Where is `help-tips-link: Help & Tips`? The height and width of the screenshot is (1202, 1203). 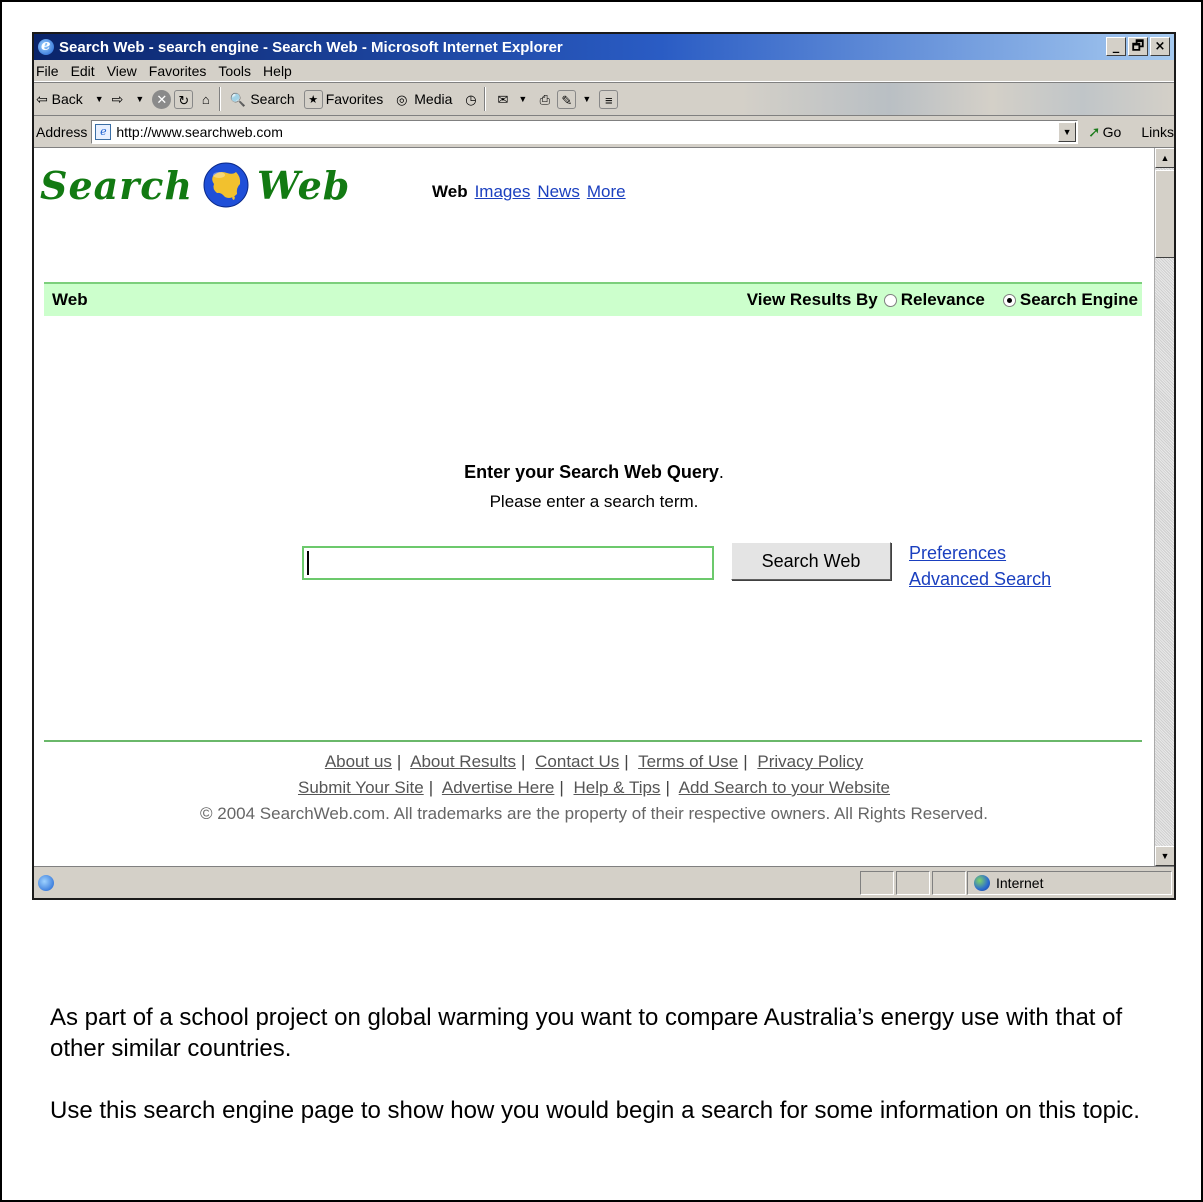
help-tips-link: Help & Tips is located at coordinates (617, 787).